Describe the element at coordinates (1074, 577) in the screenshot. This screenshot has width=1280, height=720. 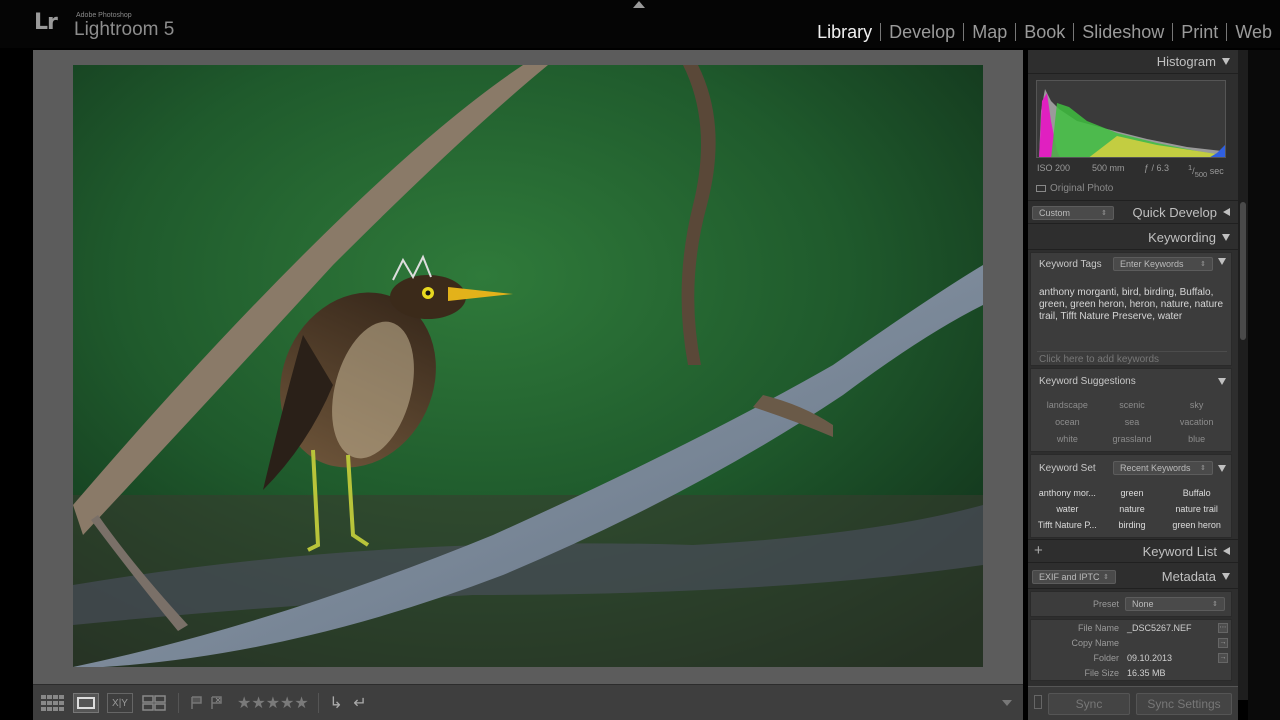
I see `metadata-view-dropdown: EXIF and IPTC ⇕` at that location.